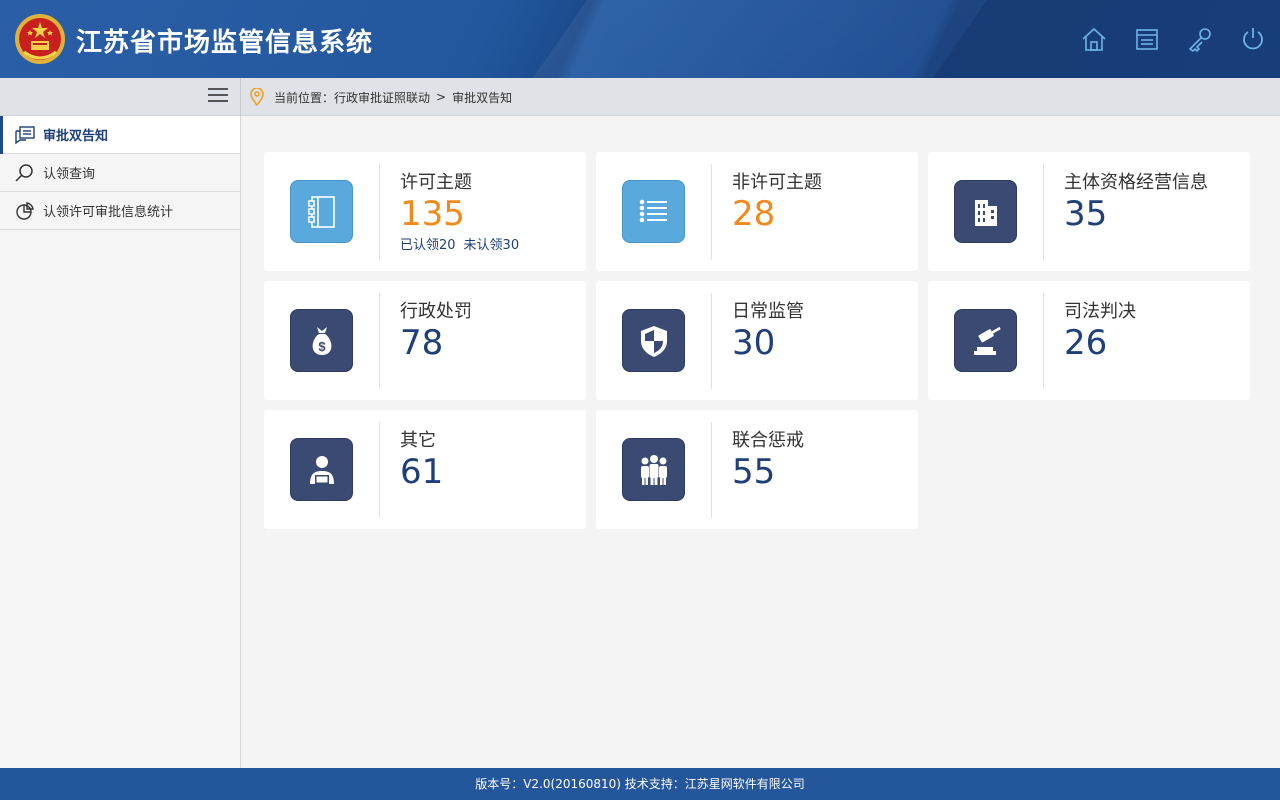 This screenshot has width=1280, height=800. What do you see at coordinates (436, 311) in the screenshot?
I see `card-label: 行政处罚` at bounding box center [436, 311].